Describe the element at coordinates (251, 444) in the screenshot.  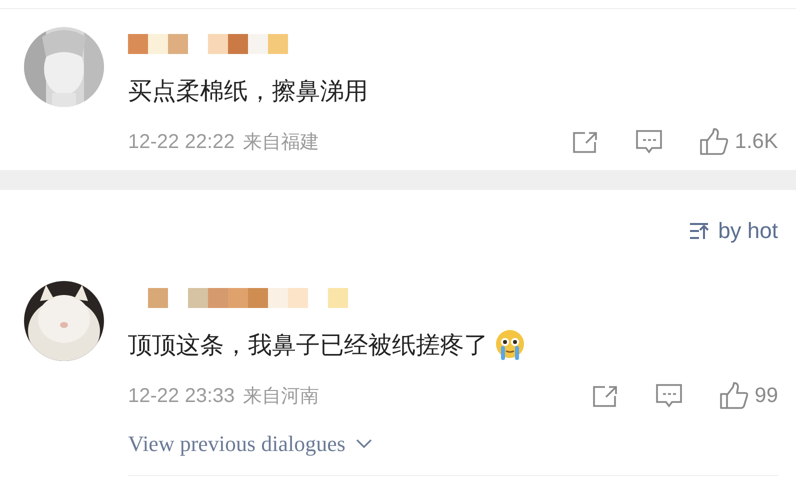
I see `view-previous-link: View previous dialogues` at that location.